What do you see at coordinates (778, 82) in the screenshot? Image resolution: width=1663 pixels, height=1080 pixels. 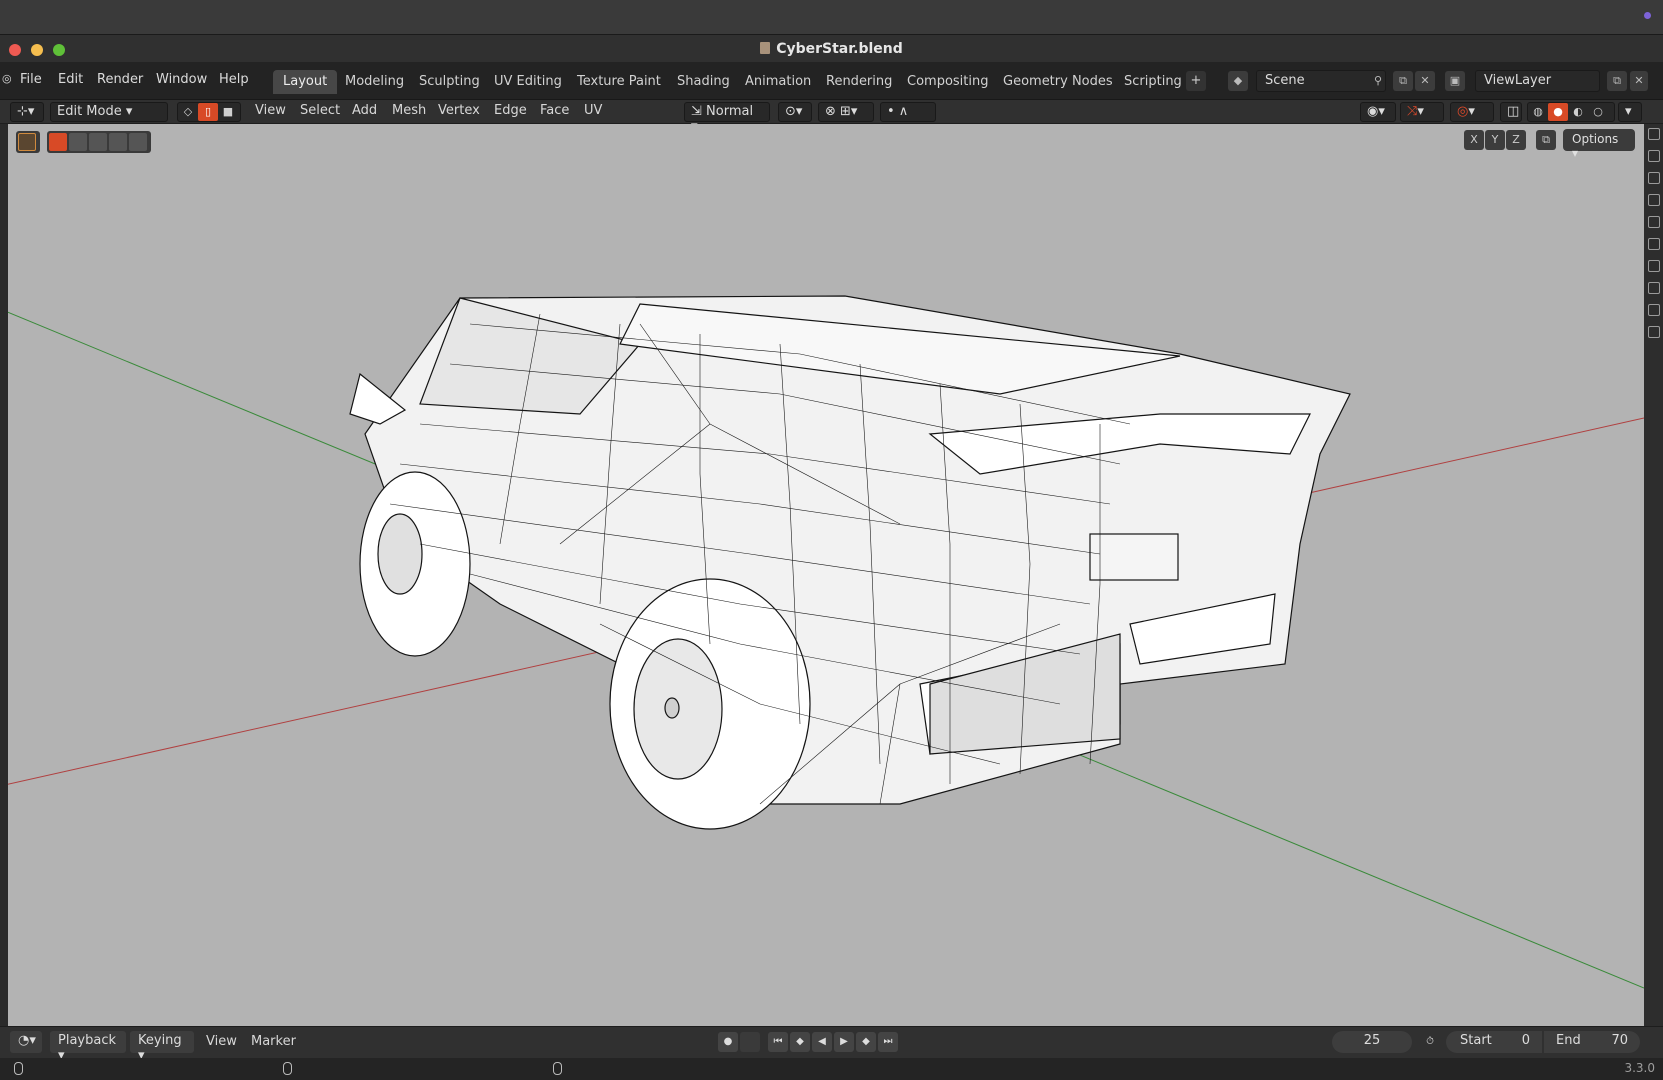 I see `tab-animation: Animation` at bounding box center [778, 82].